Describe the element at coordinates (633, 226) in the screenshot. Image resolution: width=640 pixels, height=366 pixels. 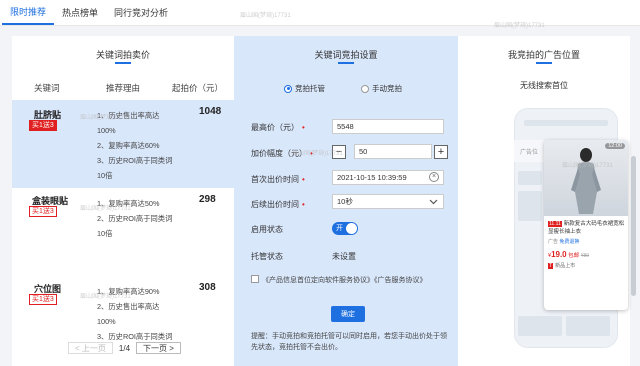
I see `scrollbar` at that location.